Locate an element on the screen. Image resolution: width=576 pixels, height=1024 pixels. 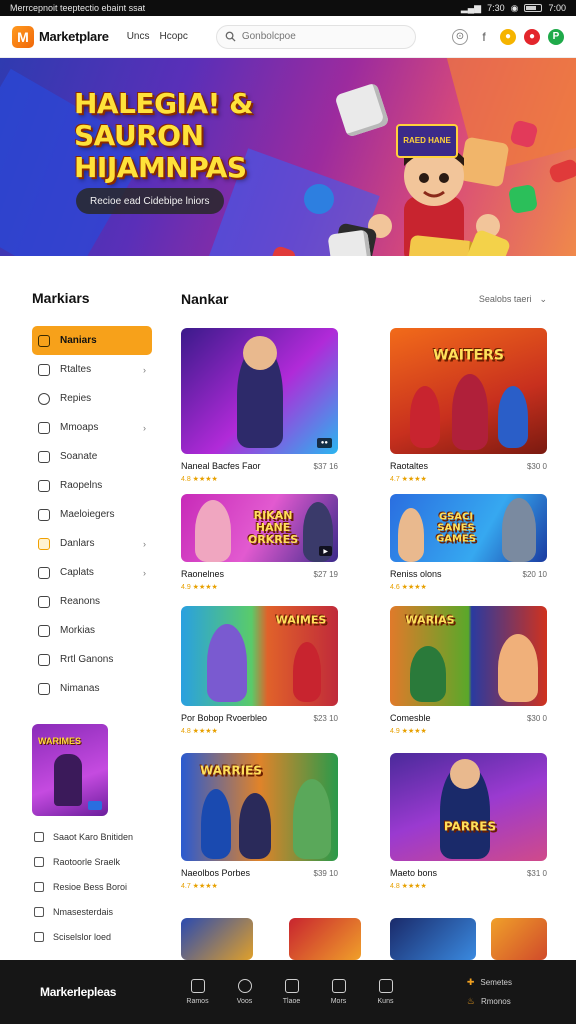
sort-dropdown: Sealobs taeri ⌄ is located at coordinates (513, 299).